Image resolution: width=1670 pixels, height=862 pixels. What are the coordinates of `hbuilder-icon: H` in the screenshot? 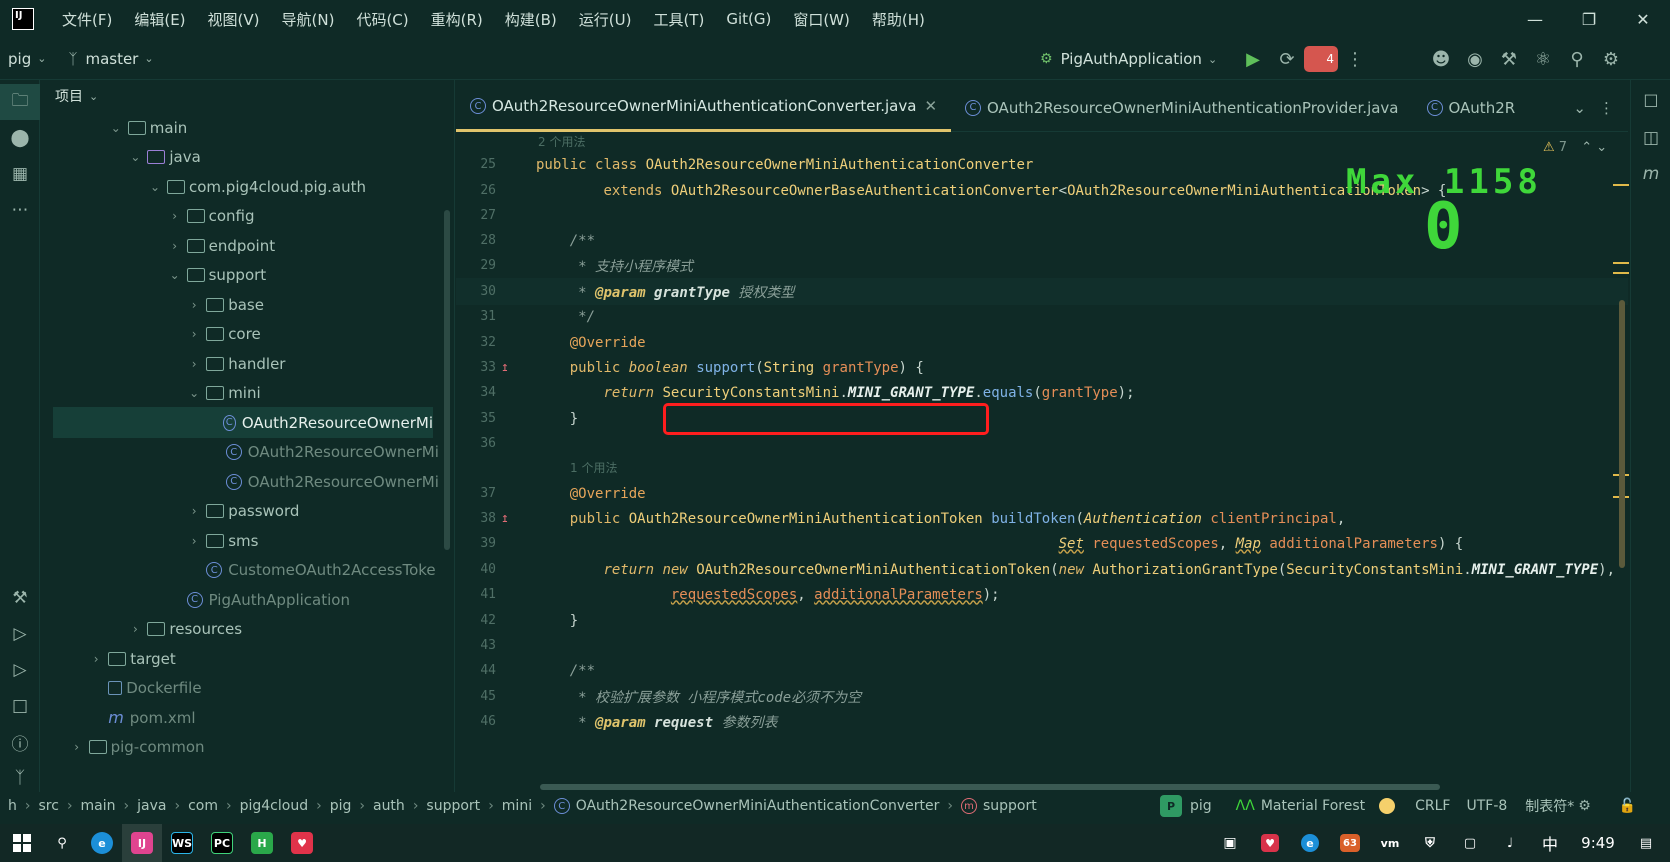 It's located at (262, 843).